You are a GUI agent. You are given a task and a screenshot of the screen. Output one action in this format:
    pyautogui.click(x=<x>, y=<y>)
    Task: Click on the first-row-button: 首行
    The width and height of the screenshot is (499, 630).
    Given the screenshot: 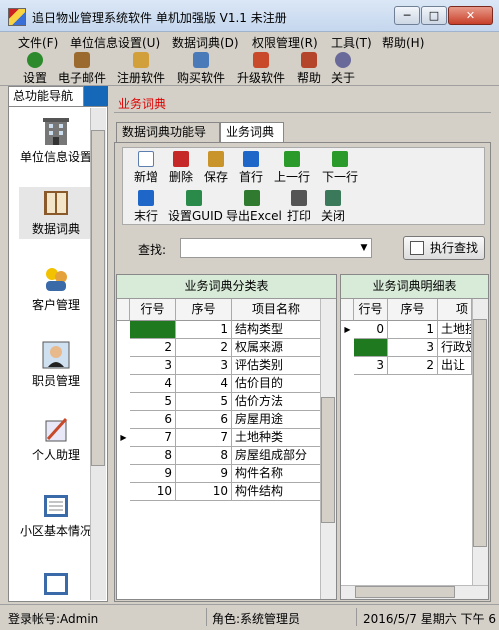 What is the action you would take?
    pyautogui.click(x=251, y=168)
    